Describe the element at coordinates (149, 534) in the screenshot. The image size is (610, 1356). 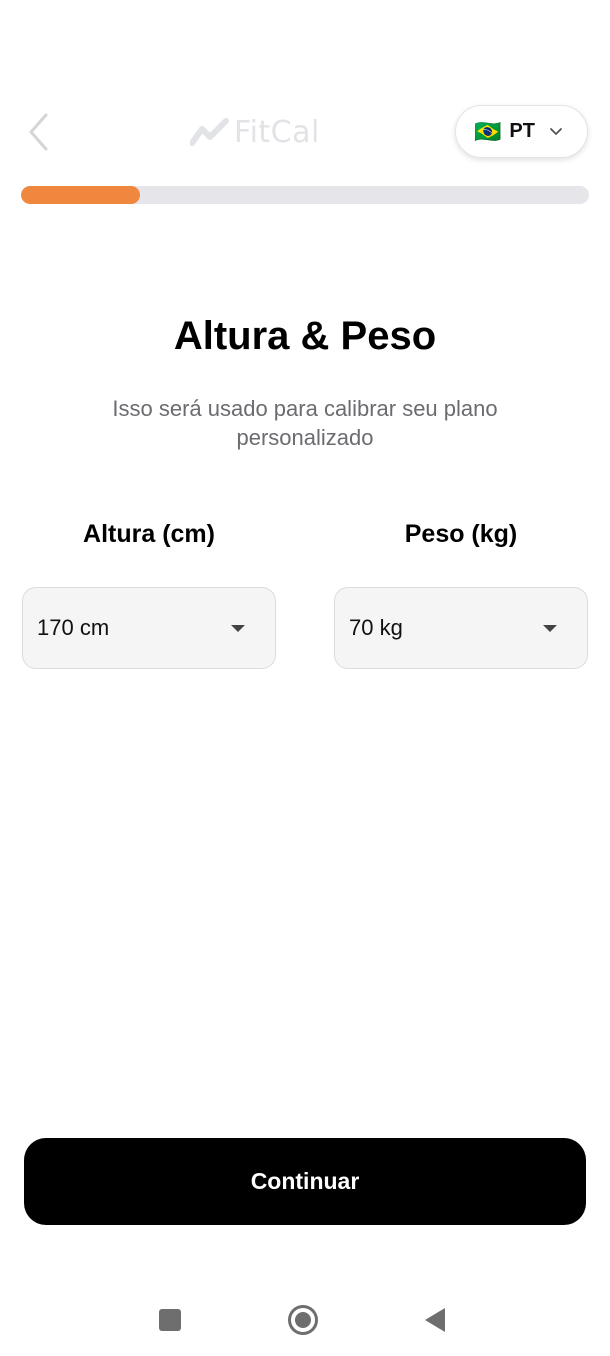
I see `height-label: Altura (cm)` at that location.